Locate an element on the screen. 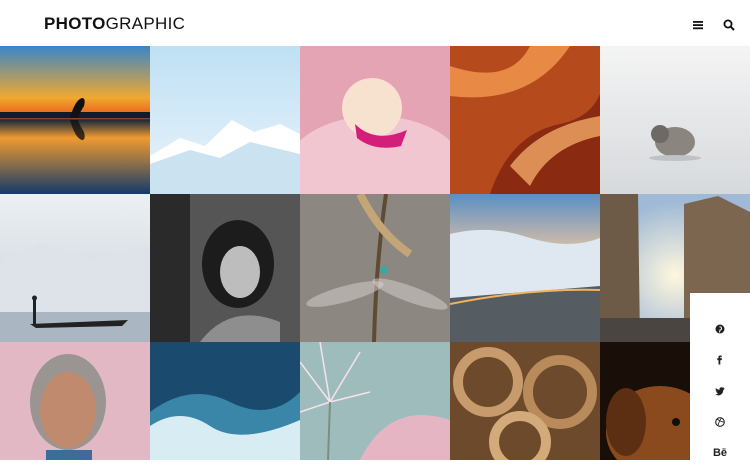  site-logo: PHOTOGRAPHIC is located at coordinates (114, 24).